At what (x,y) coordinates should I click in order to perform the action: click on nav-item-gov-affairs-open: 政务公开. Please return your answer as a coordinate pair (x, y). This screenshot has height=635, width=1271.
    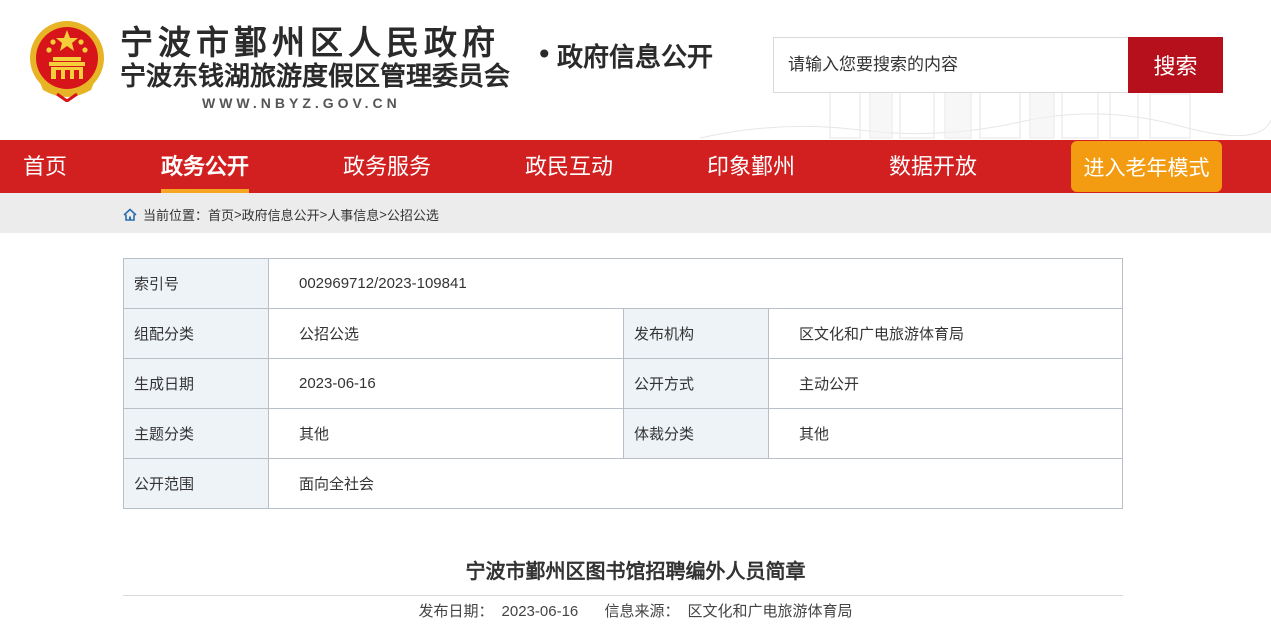
    Looking at the image, I should click on (205, 166).